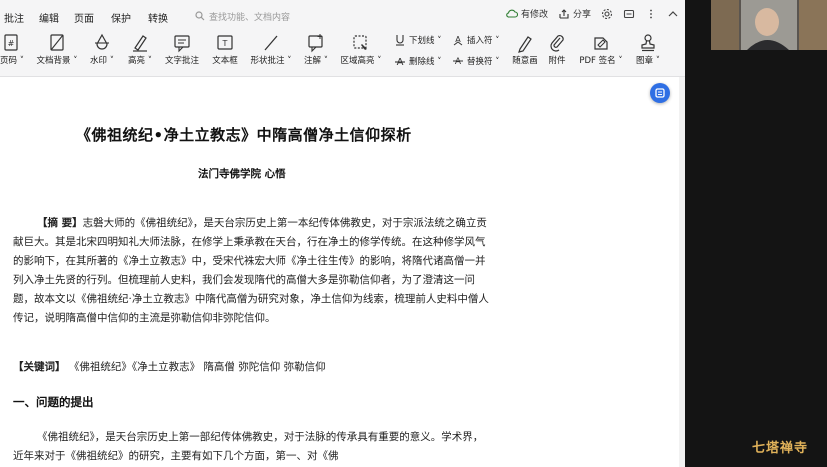  I want to click on insert-char-label: 插入符 ˅, so click(483, 41).